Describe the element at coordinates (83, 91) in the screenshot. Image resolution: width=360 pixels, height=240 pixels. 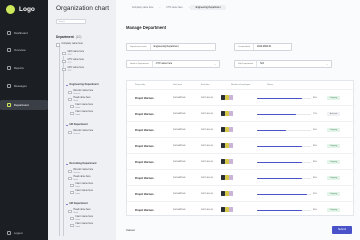
I see `person-name: Director name here` at that location.